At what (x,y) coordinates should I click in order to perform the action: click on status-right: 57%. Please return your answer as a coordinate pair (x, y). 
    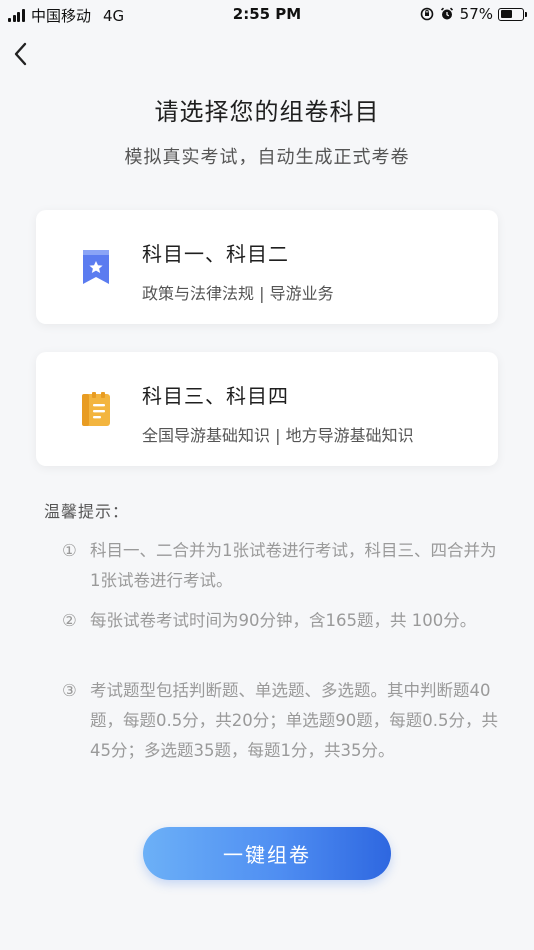
    Looking at the image, I should click on (473, 14).